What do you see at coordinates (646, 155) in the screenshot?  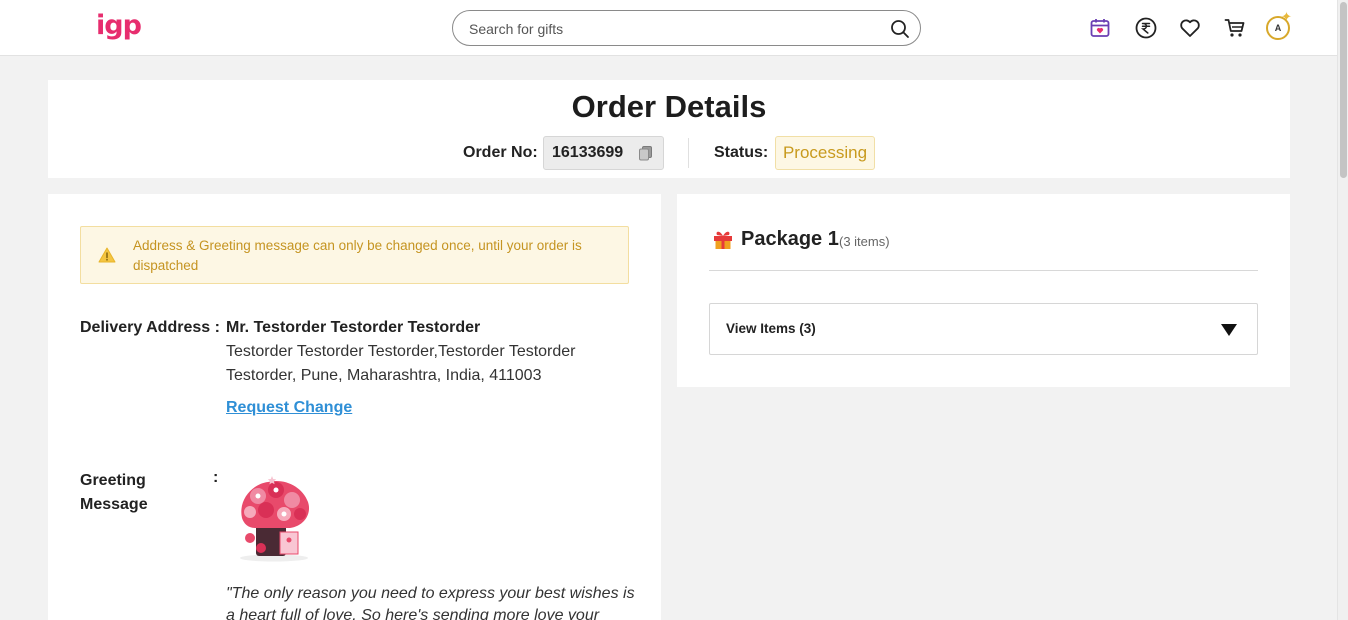 I see `copy-icon` at bounding box center [646, 155].